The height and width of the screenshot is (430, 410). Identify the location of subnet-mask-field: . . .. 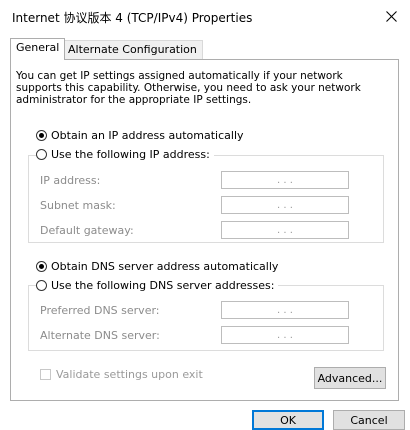
(285, 205).